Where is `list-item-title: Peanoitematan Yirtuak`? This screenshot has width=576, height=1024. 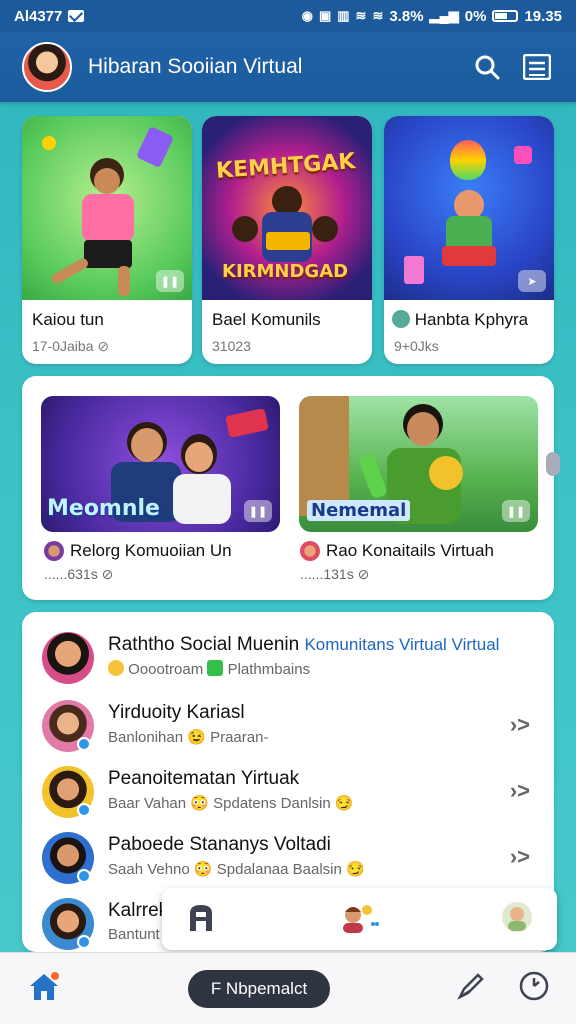
list-item-title: Peanoitematan Yirtuak is located at coordinates (204, 778).